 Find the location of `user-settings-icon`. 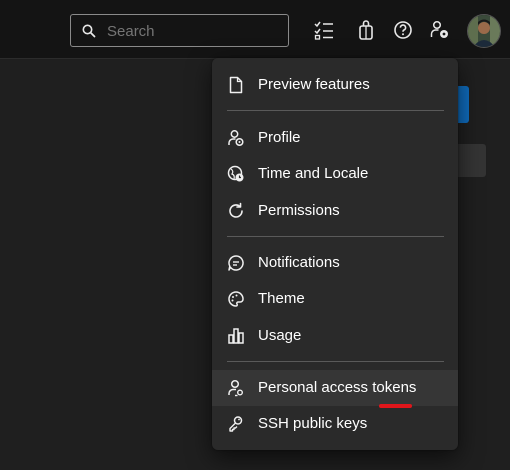

user-settings-icon is located at coordinates (440, 30).